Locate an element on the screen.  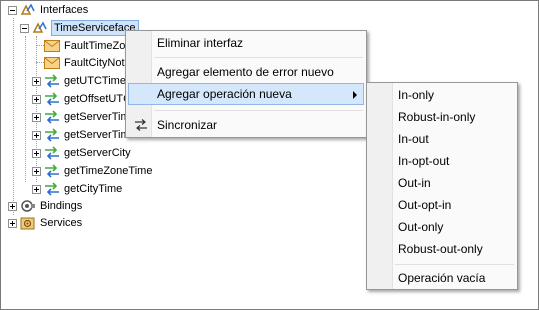
submenu-item-robust-out-only: Robust-out-only is located at coordinates (442, 249).